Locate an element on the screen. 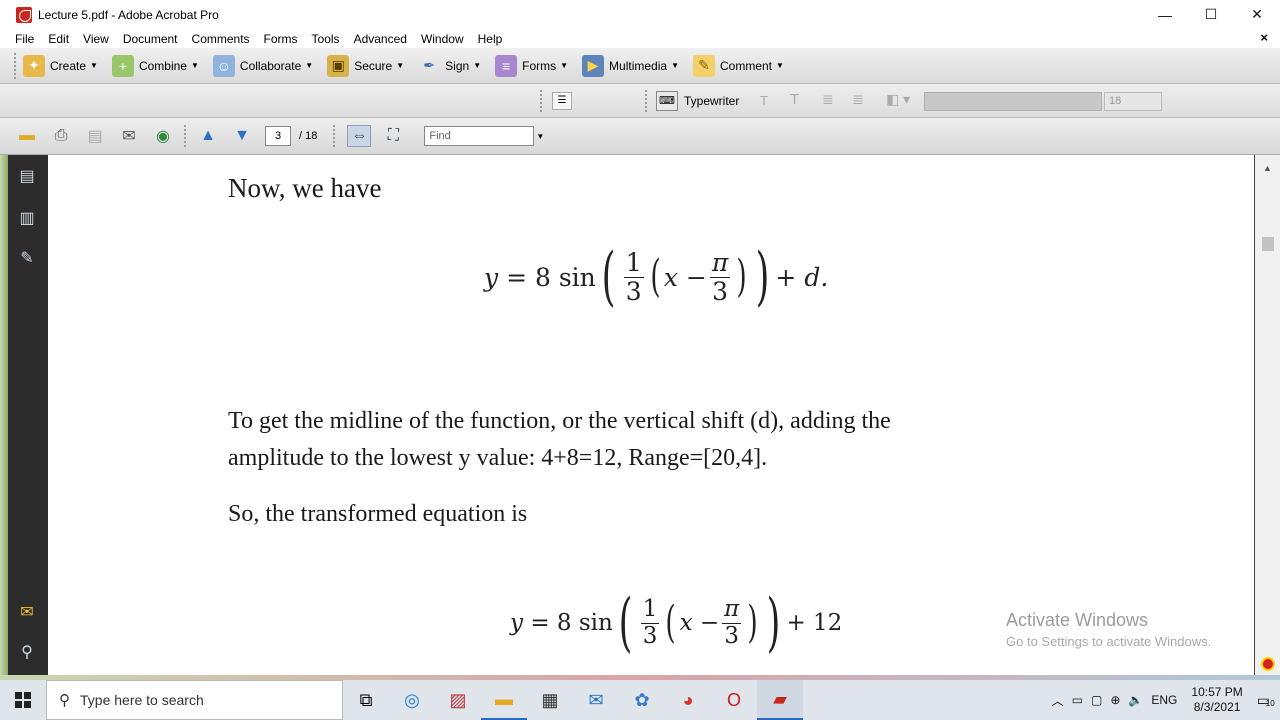 This screenshot has width=1280, height=720. page-number-input: 3 is located at coordinates (278, 136).